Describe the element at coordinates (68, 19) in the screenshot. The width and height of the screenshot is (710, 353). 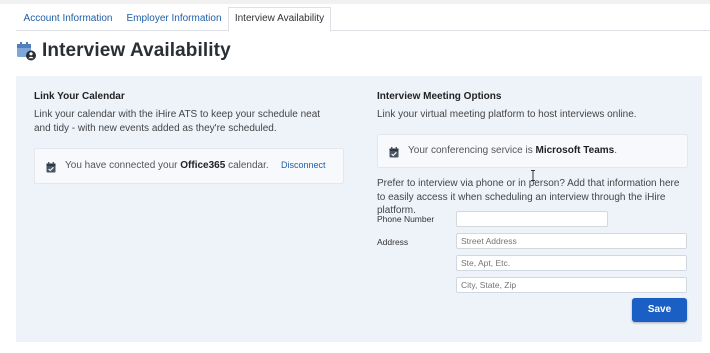
I see `tab-account-information: Account Information` at that location.